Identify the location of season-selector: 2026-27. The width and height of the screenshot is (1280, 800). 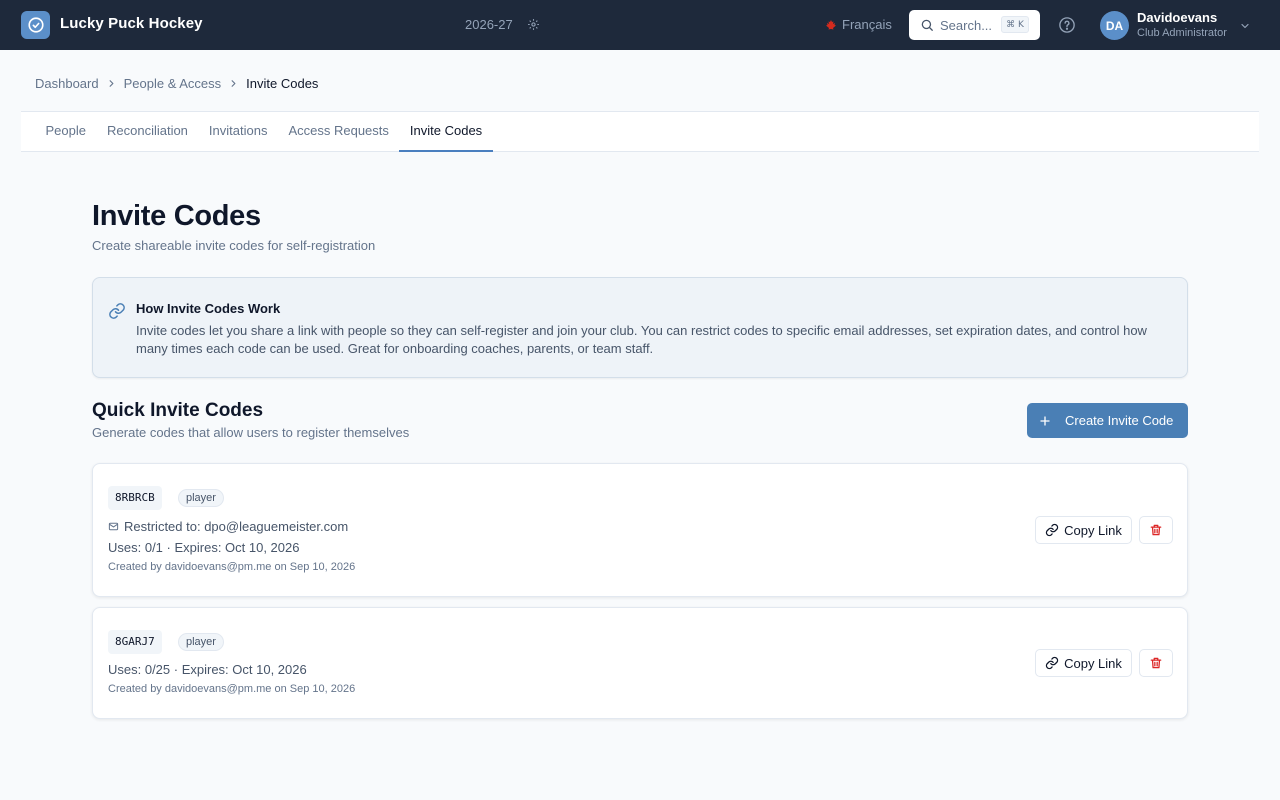
(489, 24).